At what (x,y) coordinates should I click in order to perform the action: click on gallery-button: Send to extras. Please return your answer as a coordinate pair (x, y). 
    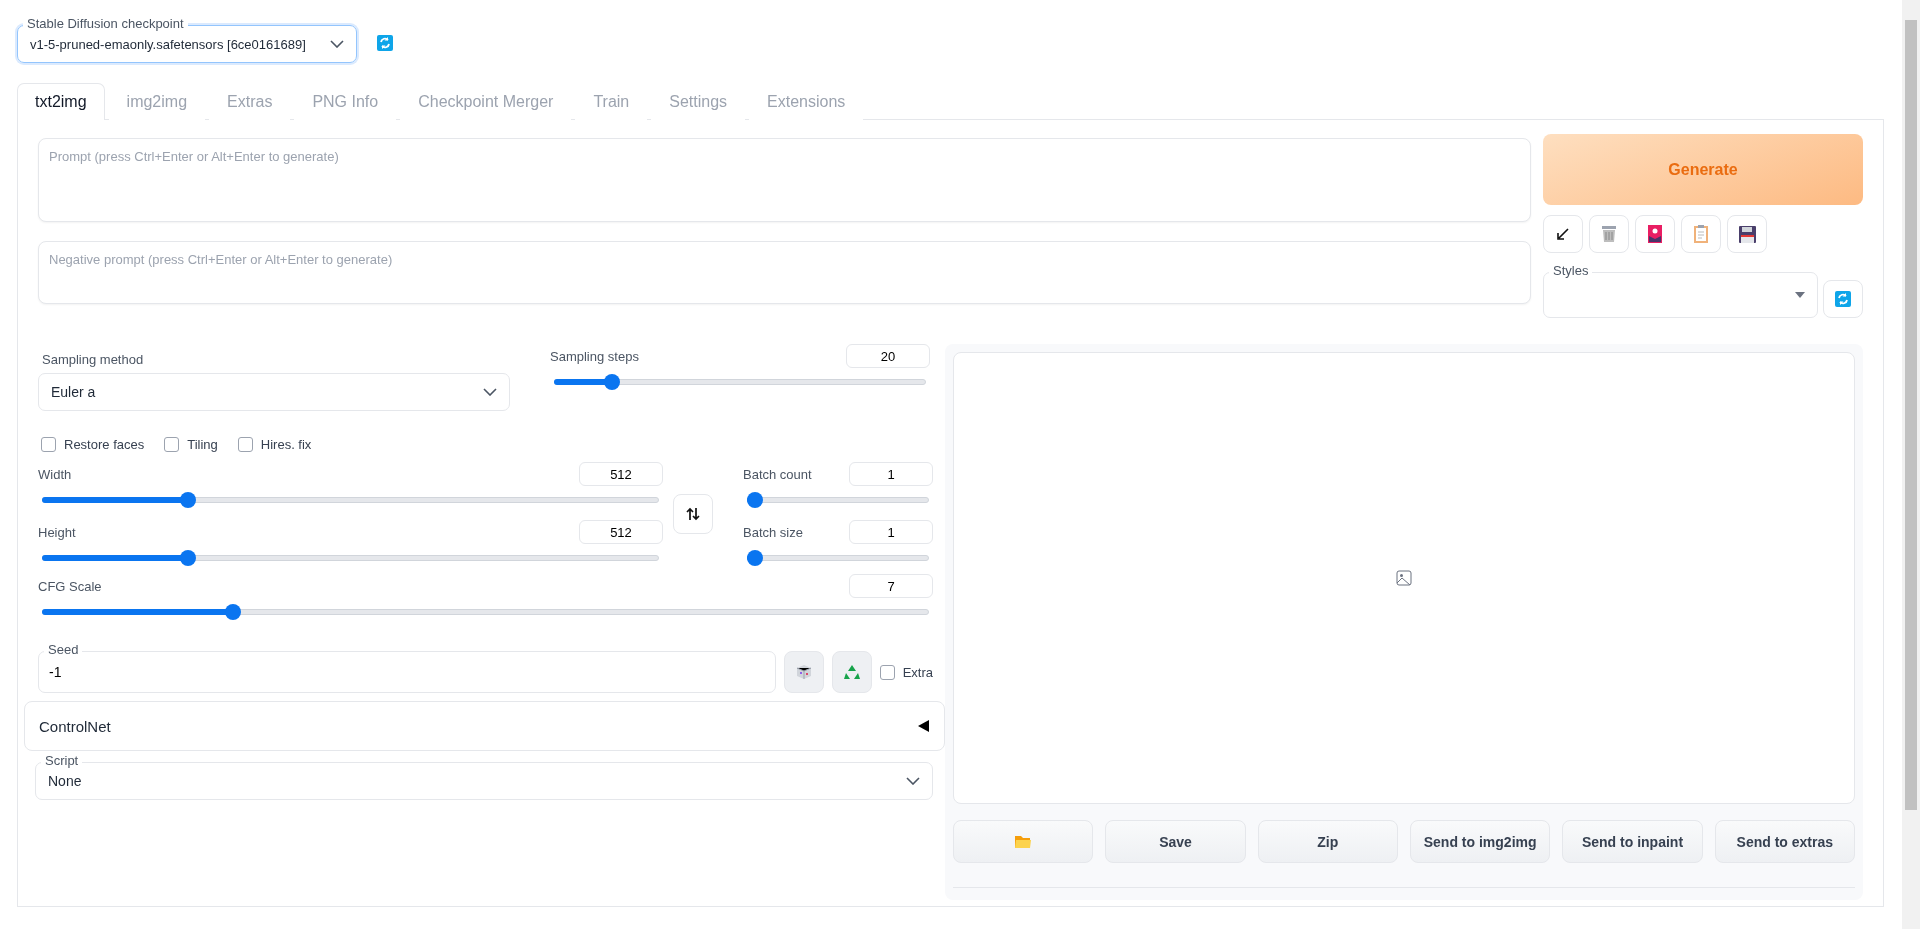
    Looking at the image, I should click on (1784, 841).